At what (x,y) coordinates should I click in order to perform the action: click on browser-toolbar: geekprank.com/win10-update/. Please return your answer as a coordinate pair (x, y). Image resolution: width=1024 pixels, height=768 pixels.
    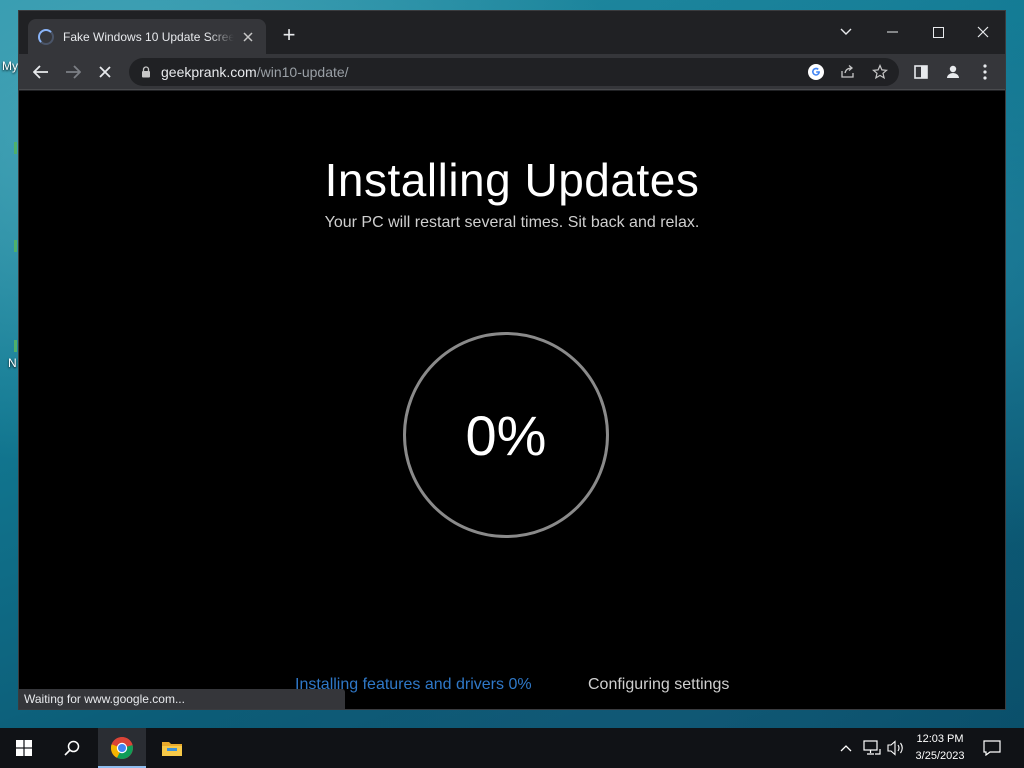
    Looking at the image, I should click on (512, 72).